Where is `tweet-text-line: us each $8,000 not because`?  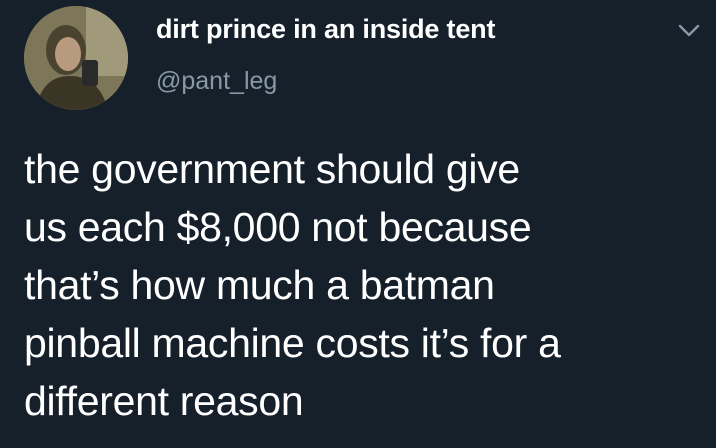 tweet-text-line: us each $8,000 not because is located at coordinates (278, 227).